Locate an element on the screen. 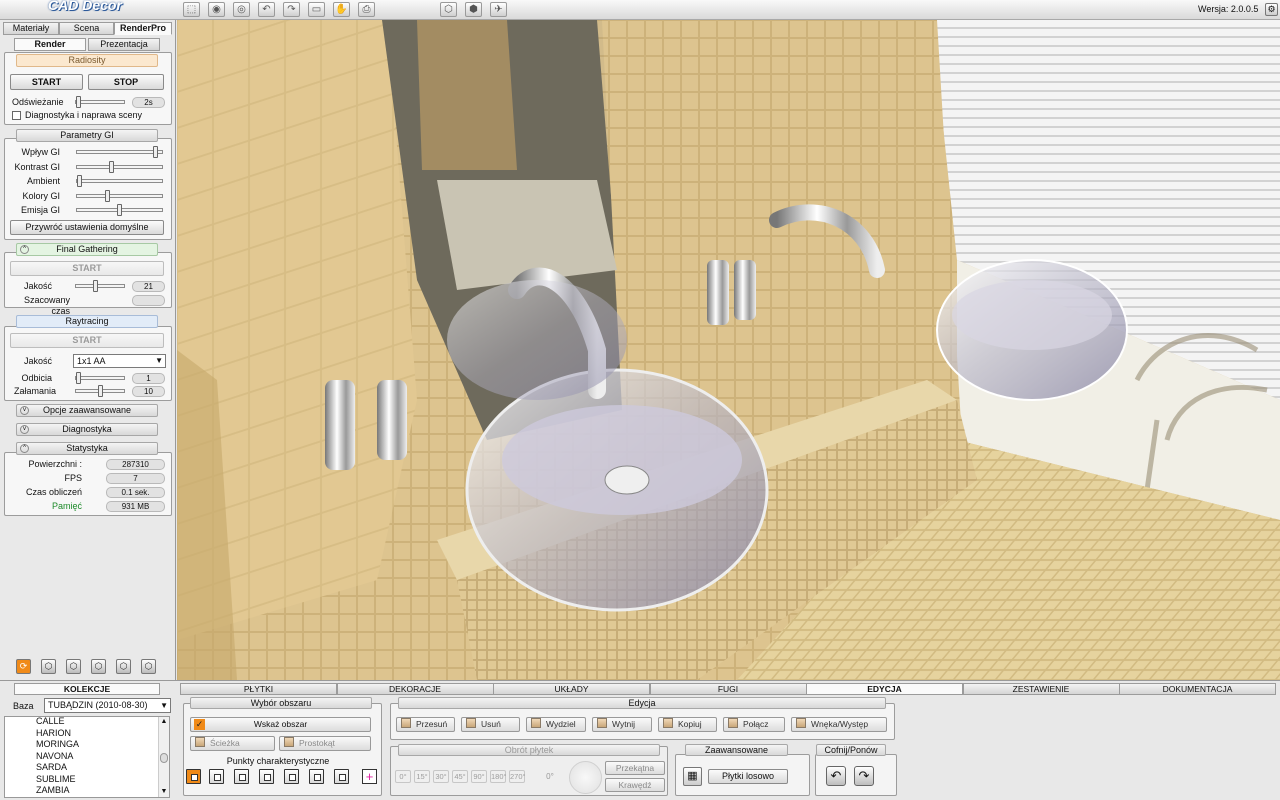 The height and width of the screenshot is (800, 1280). edit-1-button: Usuń is located at coordinates (490, 724).